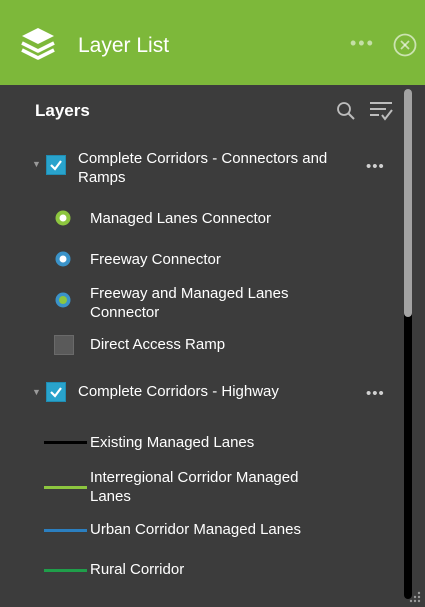 The width and height of the screenshot is (425, 607). What do you see at coordinates (64, 345) in the screenshot?
I see `square-symbol-icon` at bounding box center [64, 345].